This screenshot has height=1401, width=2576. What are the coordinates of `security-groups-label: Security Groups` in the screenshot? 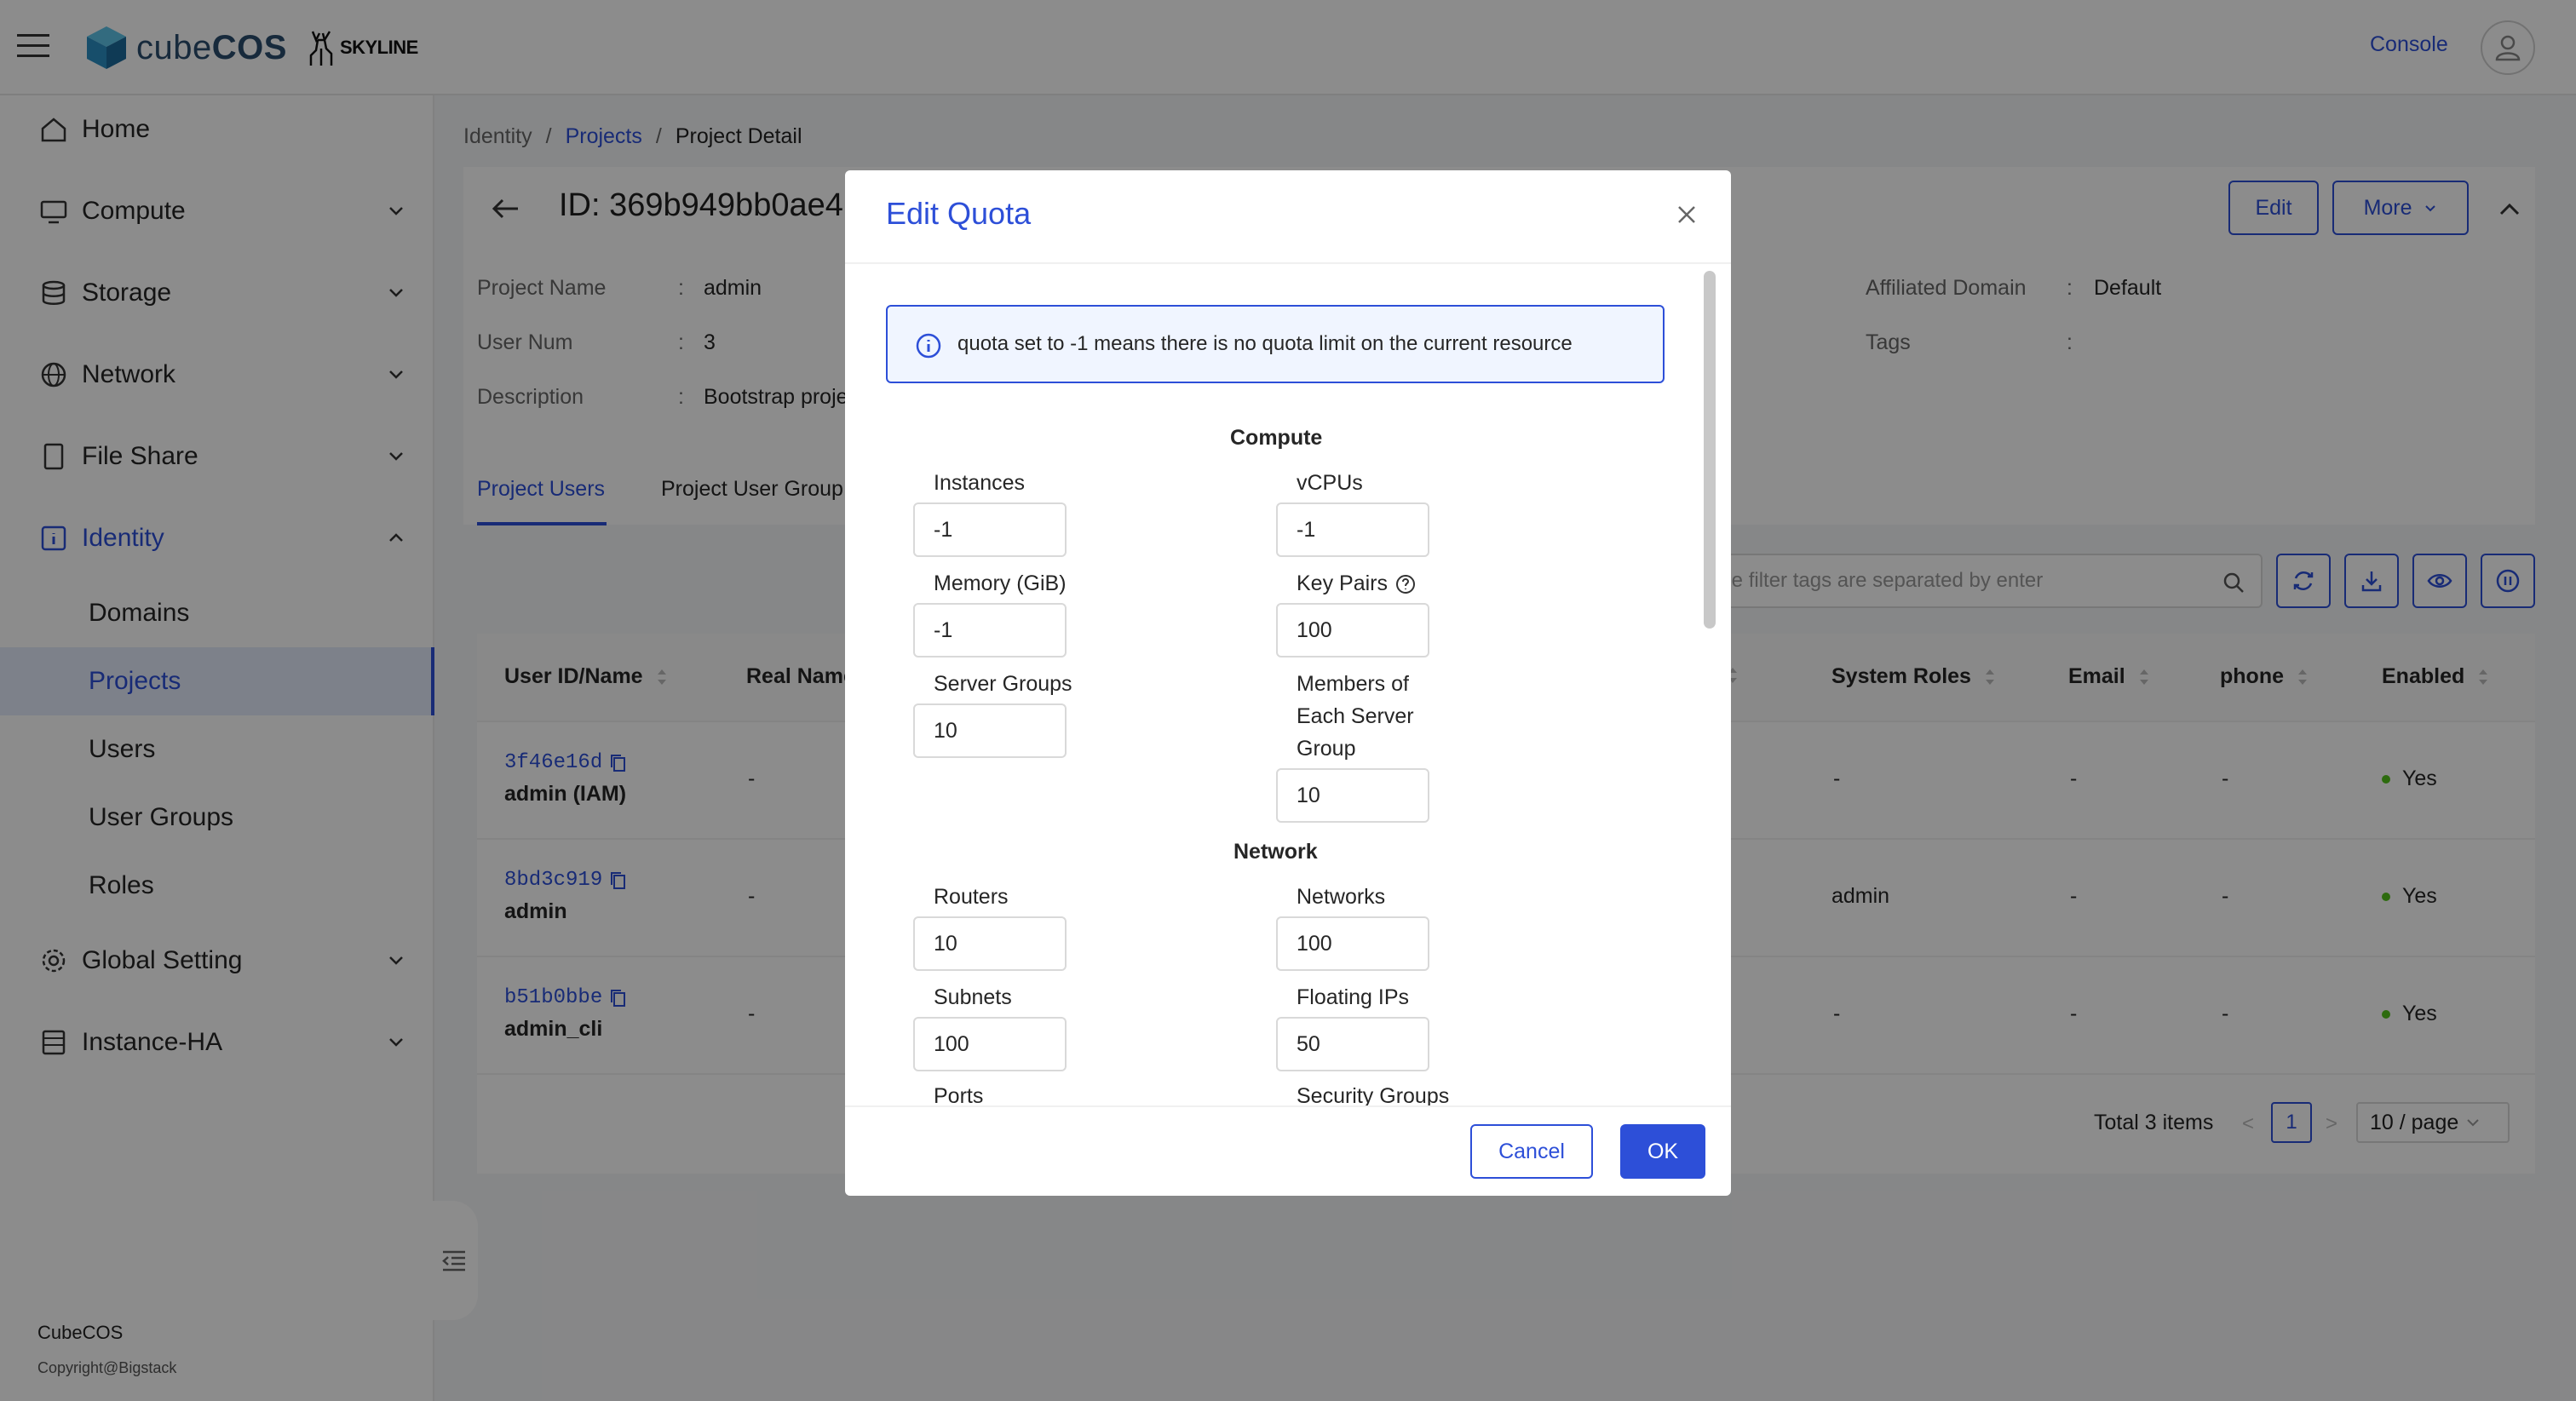 It's located at (1374, 1094).